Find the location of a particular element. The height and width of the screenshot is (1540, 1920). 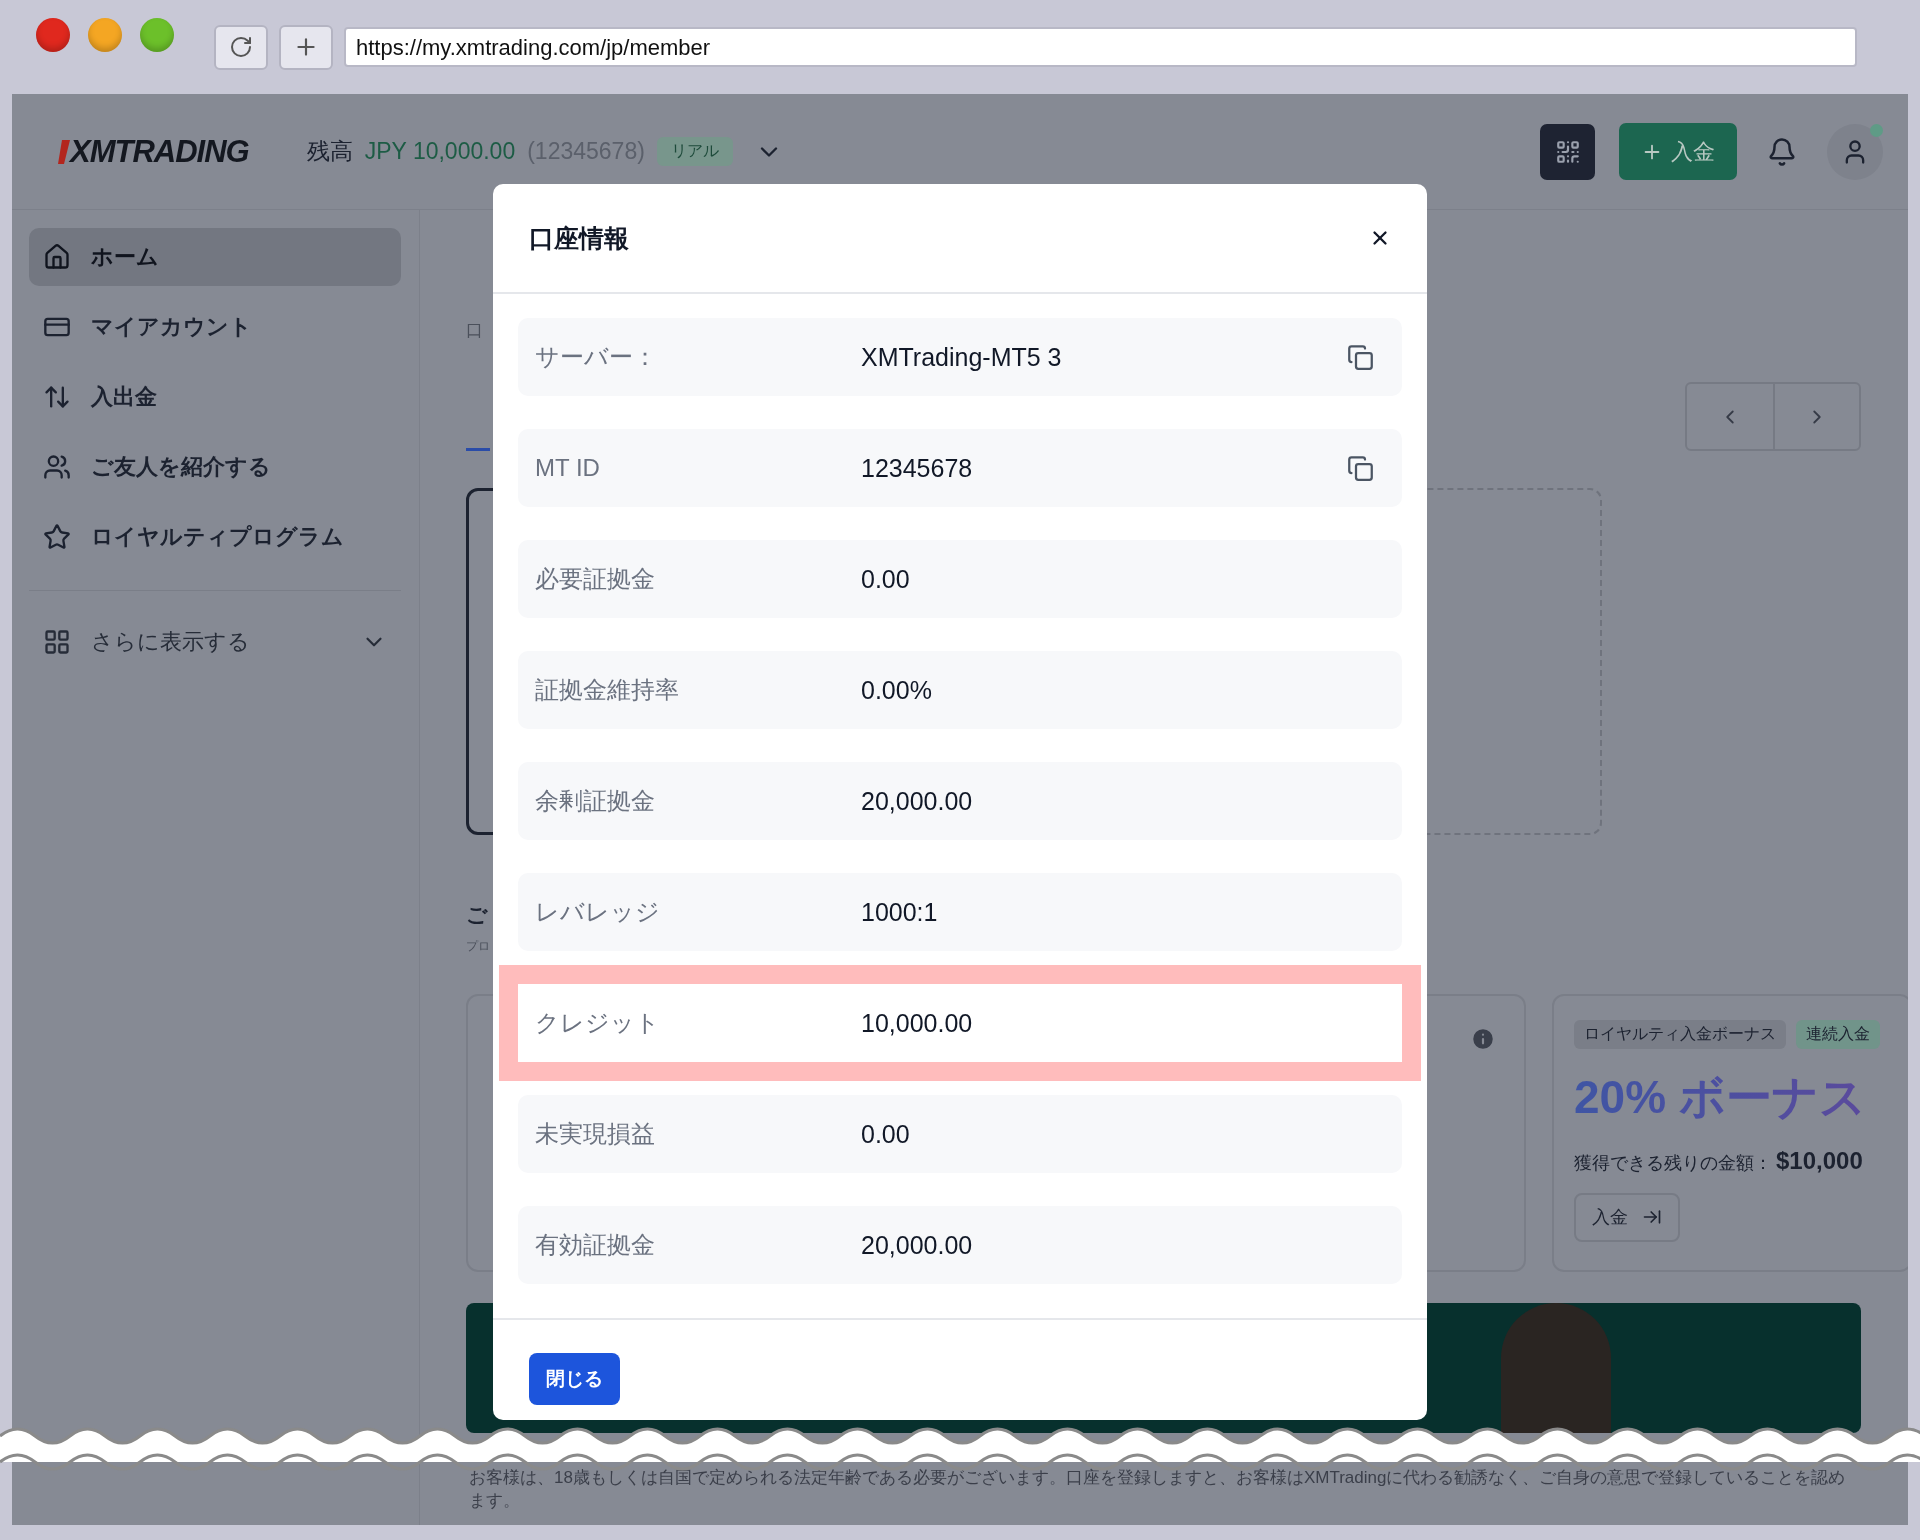

logo-mark-icon is located at coordinates (64, 151).